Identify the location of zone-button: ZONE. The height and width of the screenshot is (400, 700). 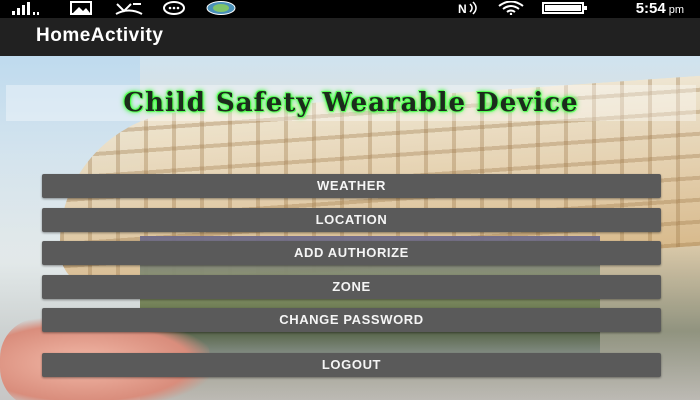
(351, 287).